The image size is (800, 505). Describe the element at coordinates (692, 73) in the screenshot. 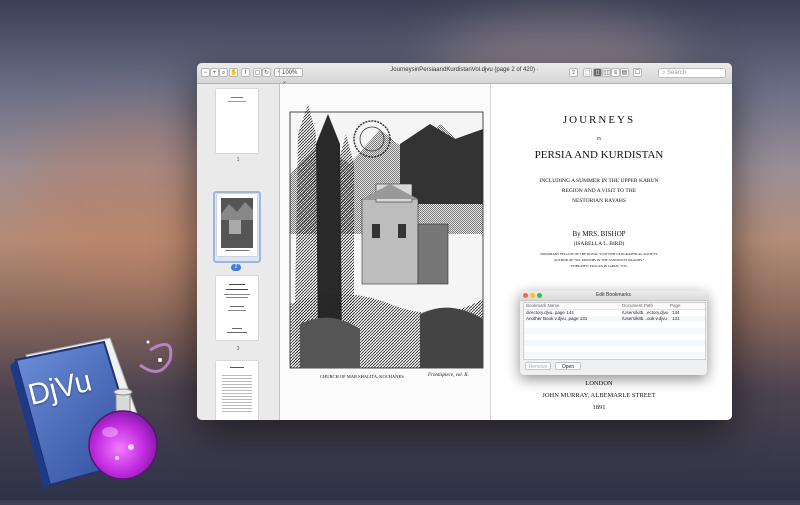

I see `search-field: ⌕ Search` at that location.